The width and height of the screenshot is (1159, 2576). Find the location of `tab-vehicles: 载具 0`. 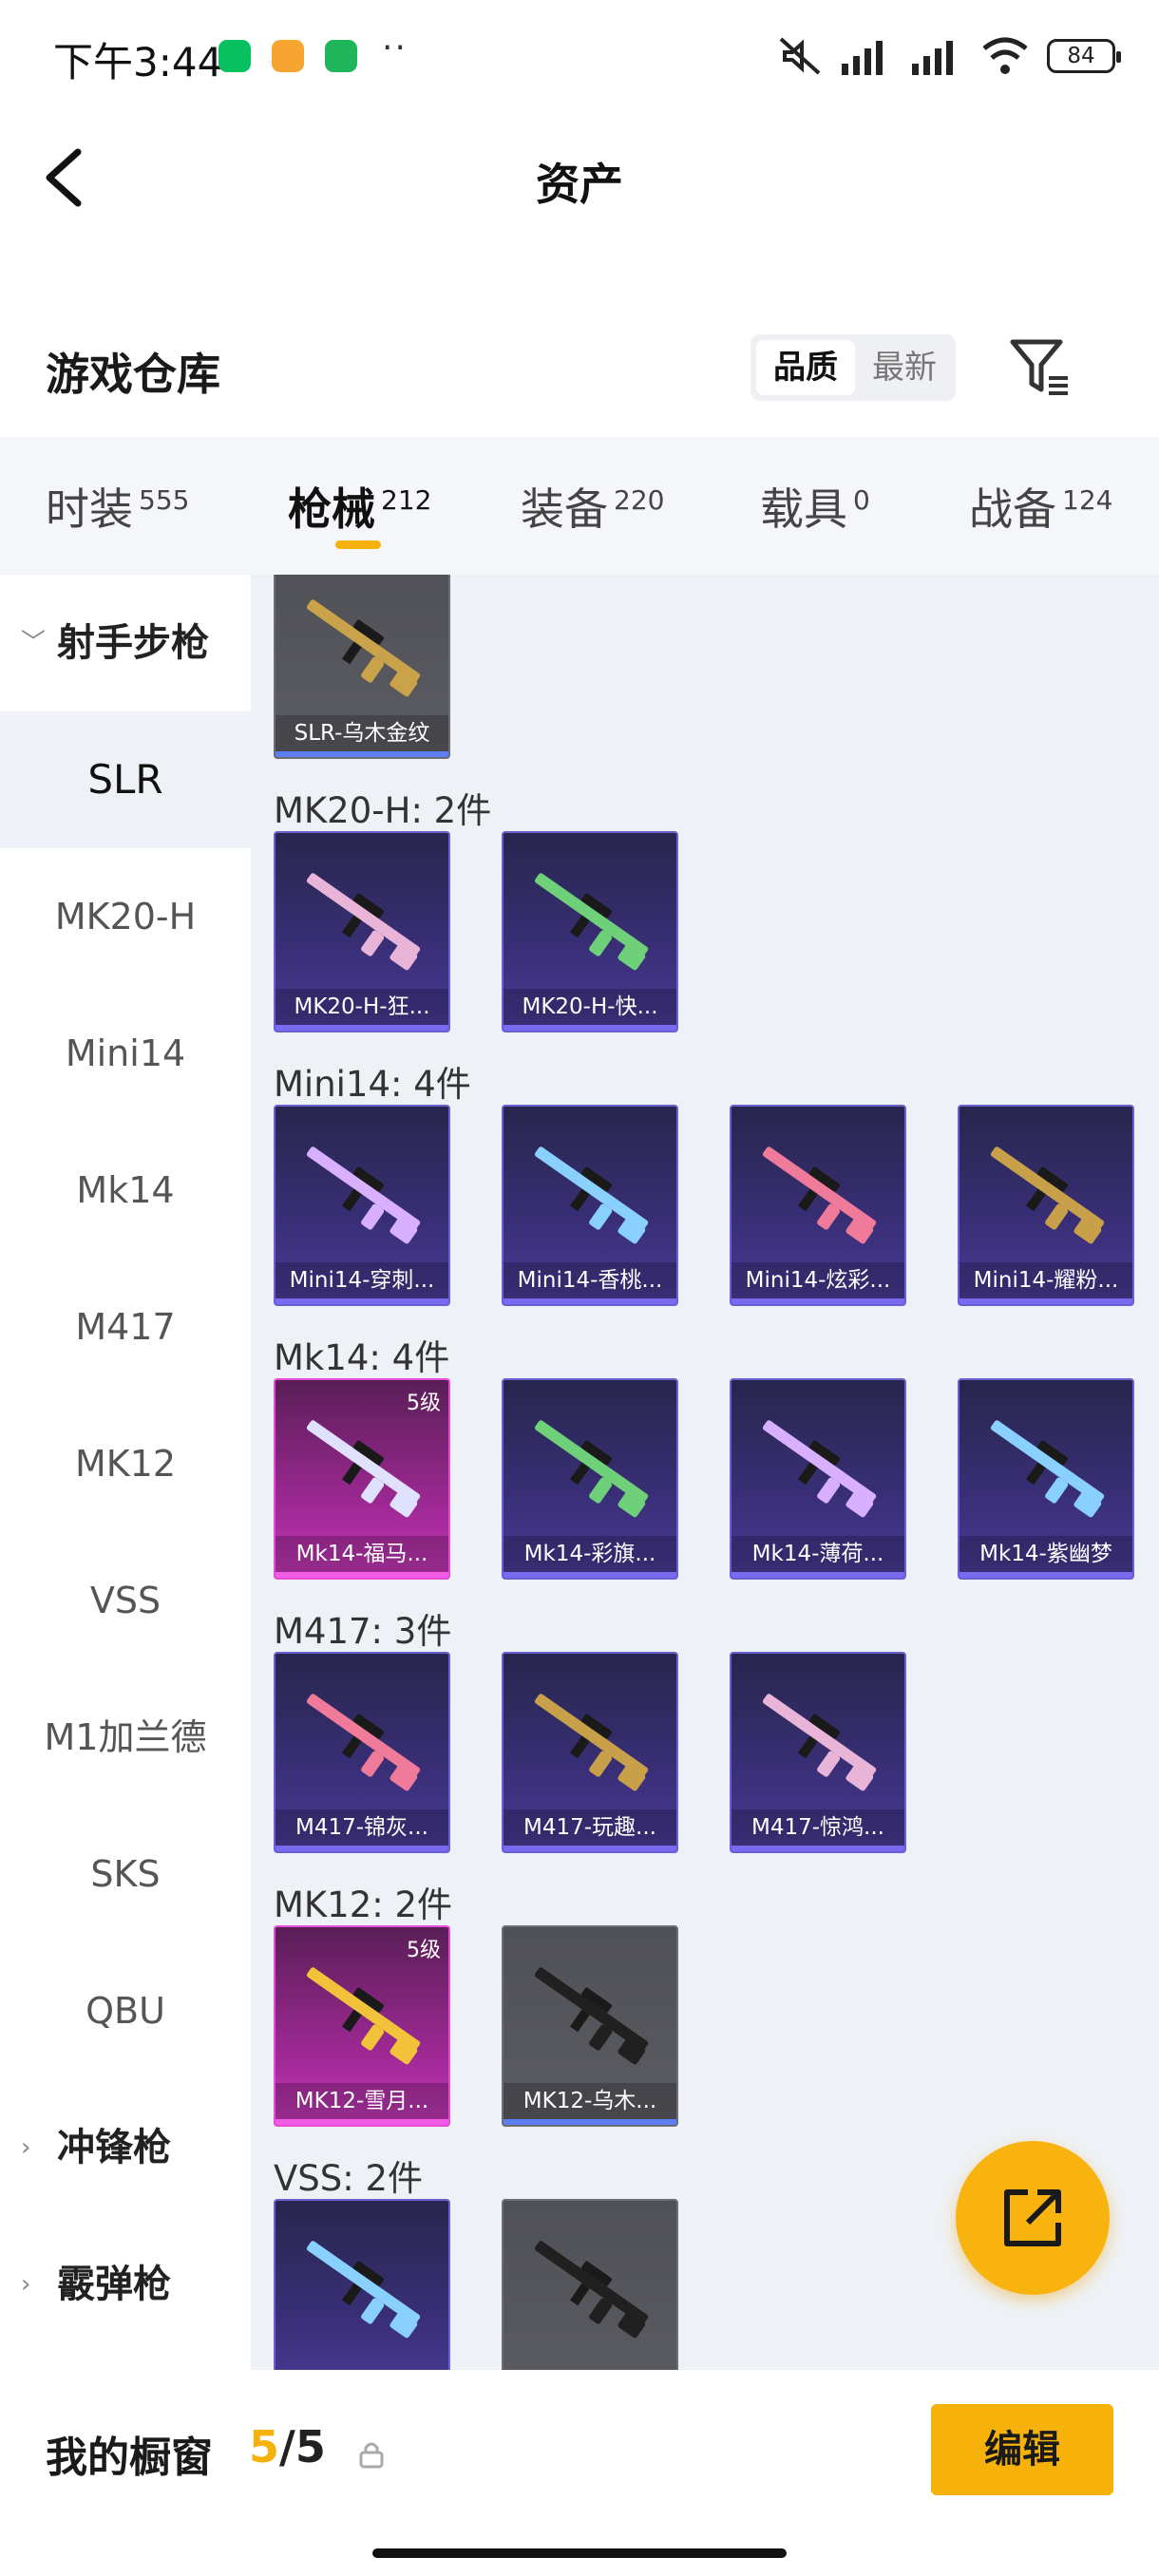

tab-vehicles: 载具 0 is located at coordinates (815, 507).